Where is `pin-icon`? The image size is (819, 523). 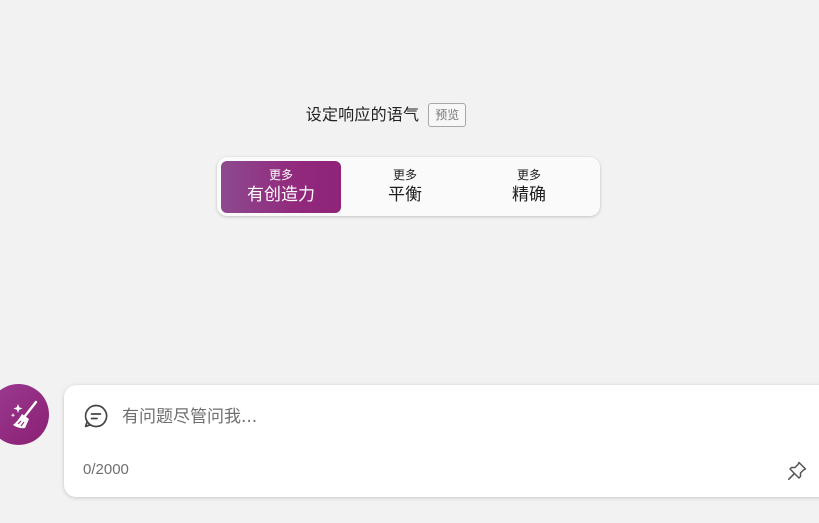 pin-icon is located at coordinates (797, 471).